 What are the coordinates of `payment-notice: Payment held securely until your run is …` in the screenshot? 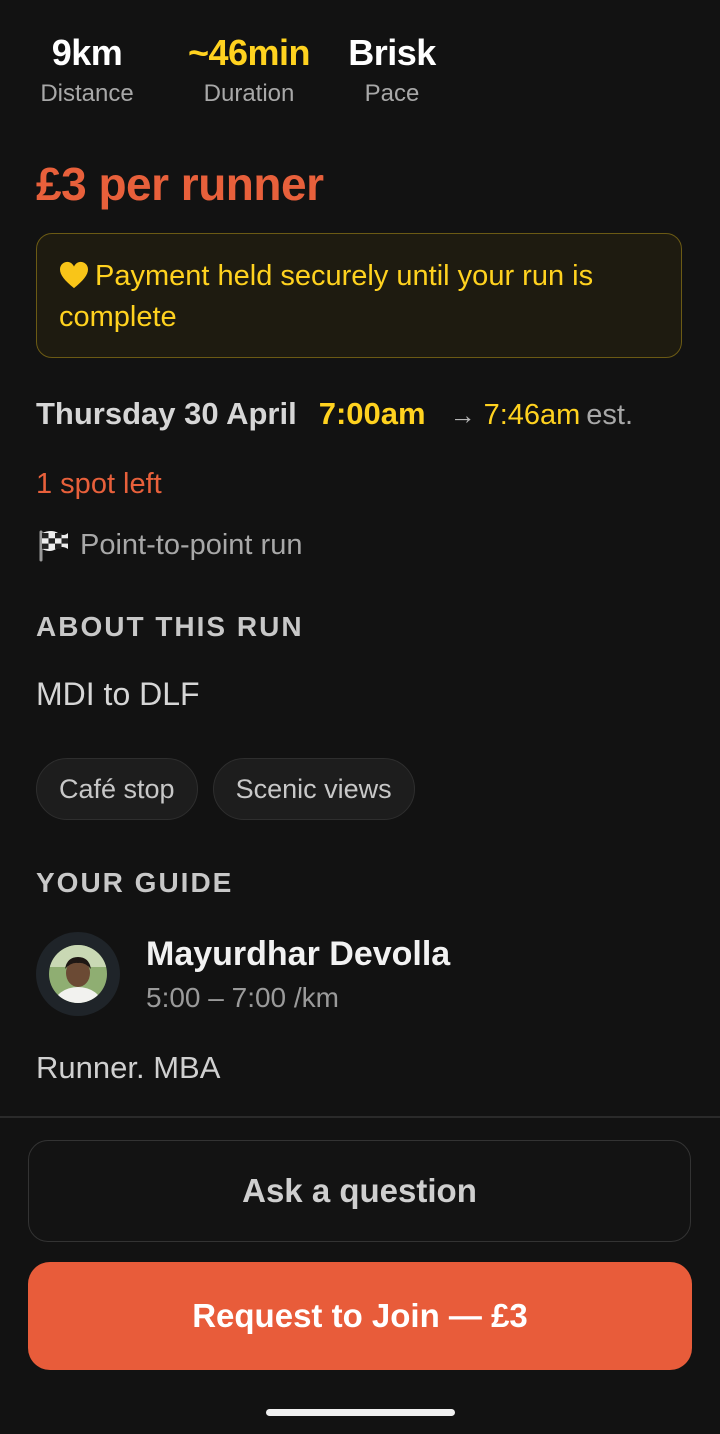 It's located at (359, 295).